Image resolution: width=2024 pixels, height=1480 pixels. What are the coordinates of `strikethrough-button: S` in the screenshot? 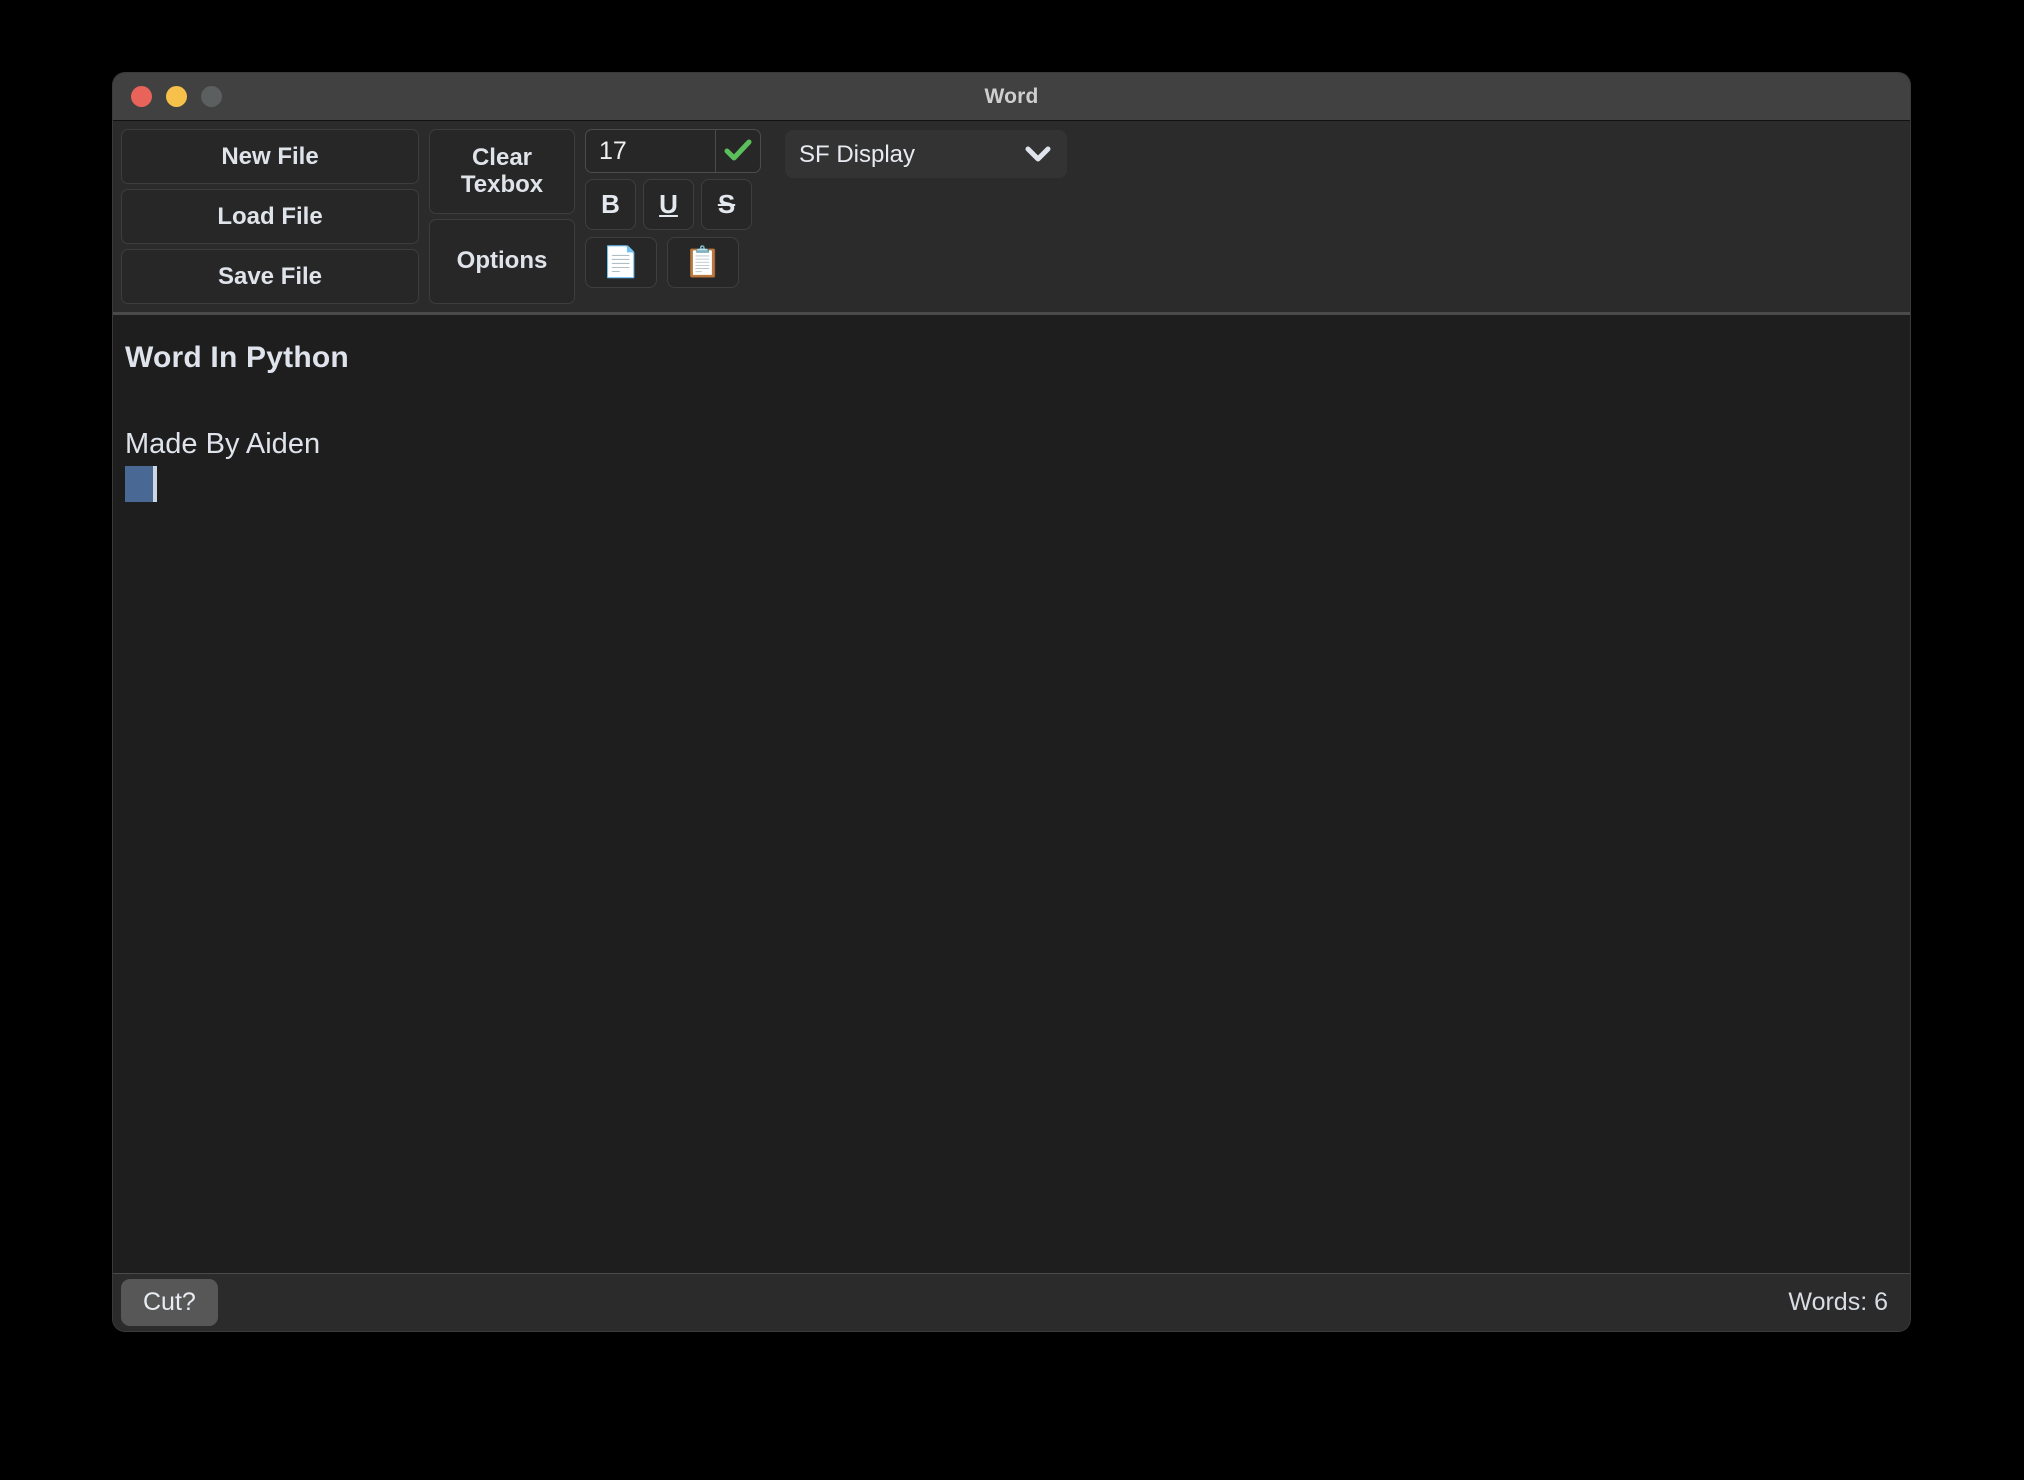 It's located at (726, 204).